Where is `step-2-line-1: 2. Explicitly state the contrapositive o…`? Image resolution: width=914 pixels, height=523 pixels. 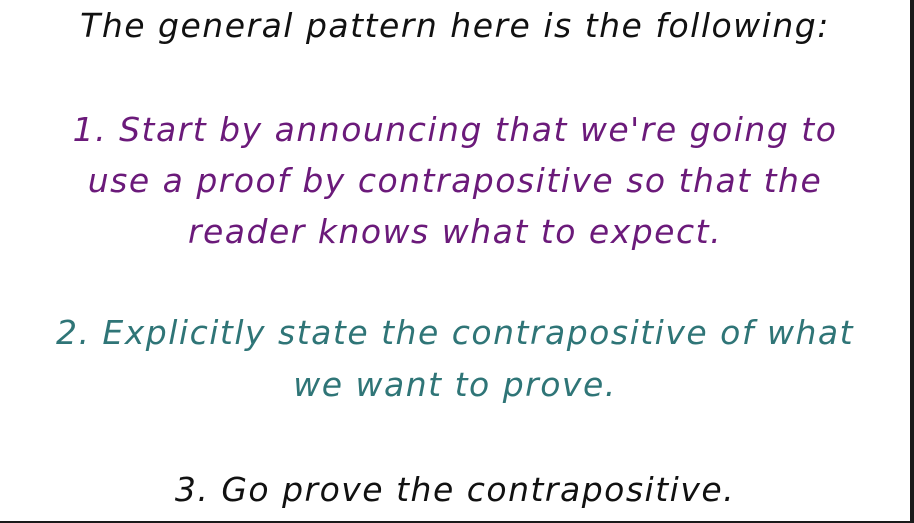 step-2-line-1: 2. Explicitly state the contrapositive o… is located at coordinates (455, 332).